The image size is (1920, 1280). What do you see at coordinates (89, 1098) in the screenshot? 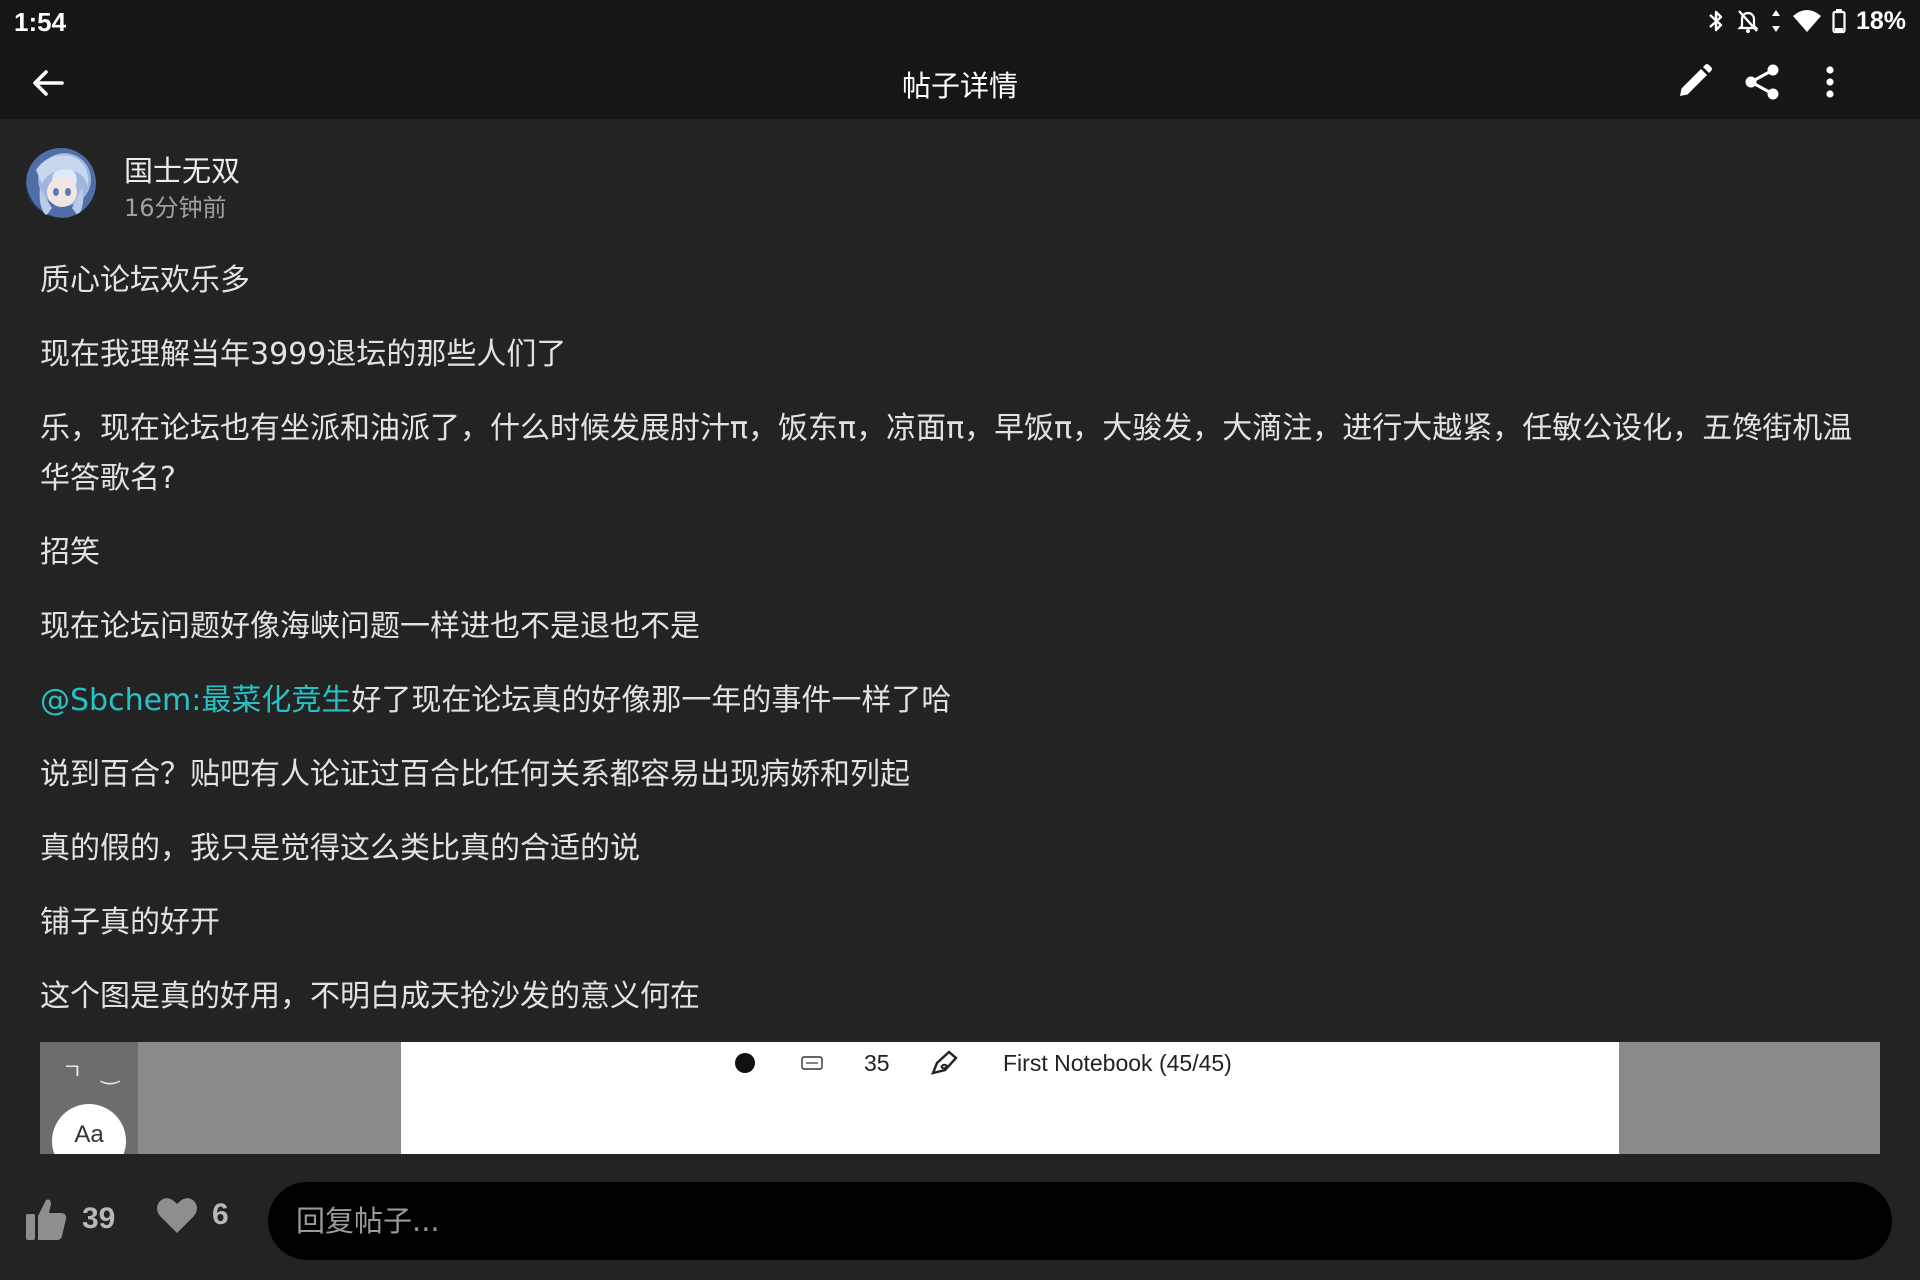
I see `image-left-strip: ㄱ ‿ Aa` at bounding box center [89, 1098].